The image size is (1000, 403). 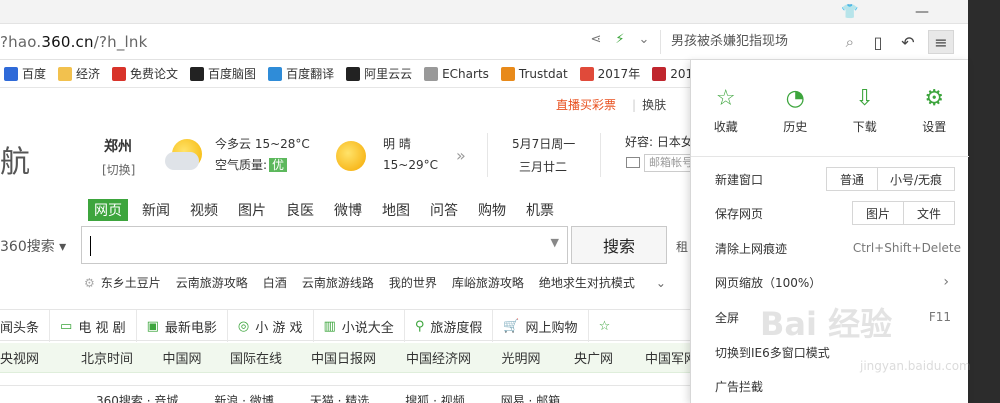 What do you see at coordinates (15, 159) in the screenshot?
I see `site-logo: 航` at bounding box center [15, 159].